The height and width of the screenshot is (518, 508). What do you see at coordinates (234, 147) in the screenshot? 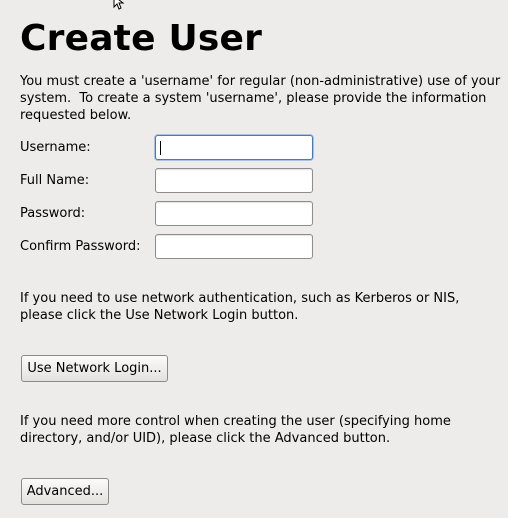
I see `username-input` at bounding box center [234, 147].